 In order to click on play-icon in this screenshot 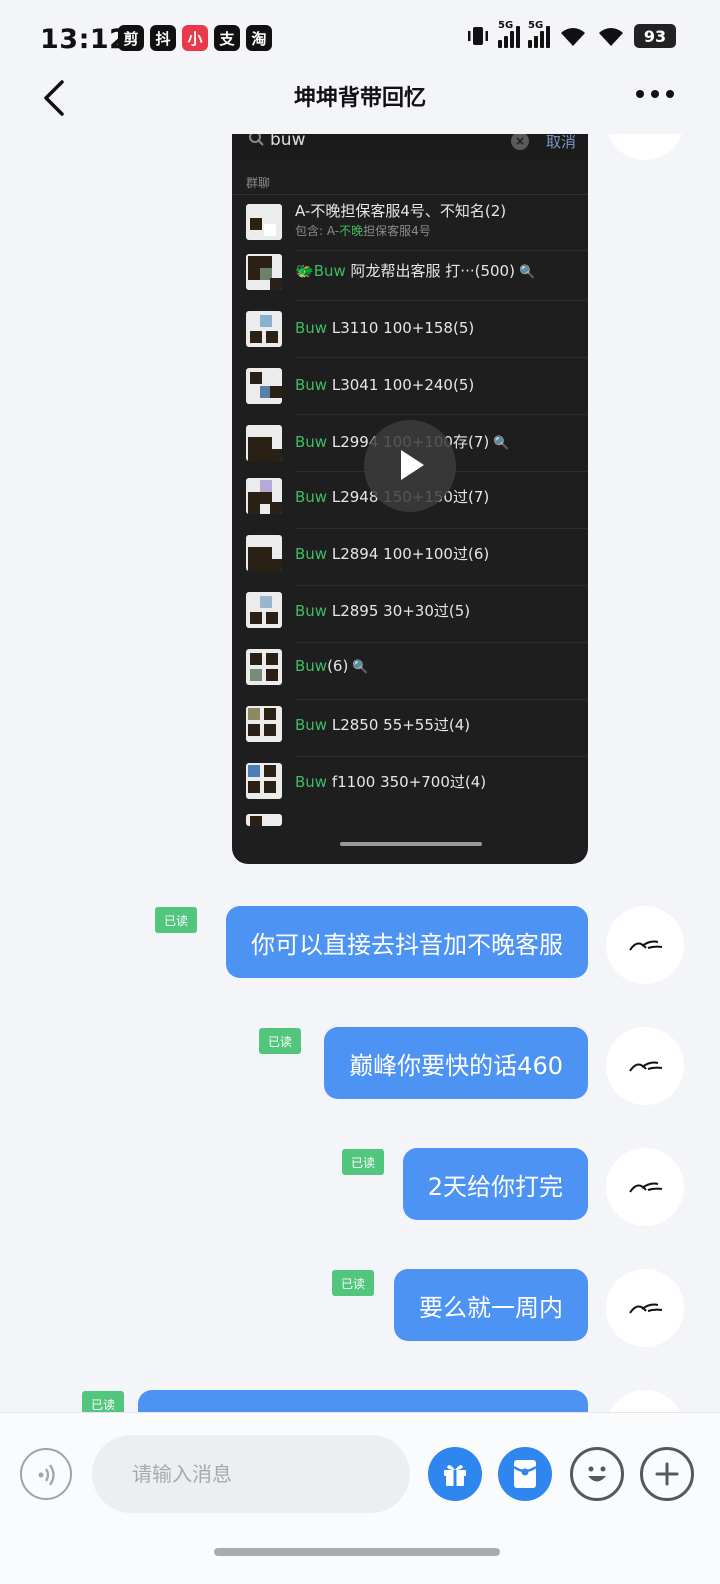, I will do `click(412, 465)`.